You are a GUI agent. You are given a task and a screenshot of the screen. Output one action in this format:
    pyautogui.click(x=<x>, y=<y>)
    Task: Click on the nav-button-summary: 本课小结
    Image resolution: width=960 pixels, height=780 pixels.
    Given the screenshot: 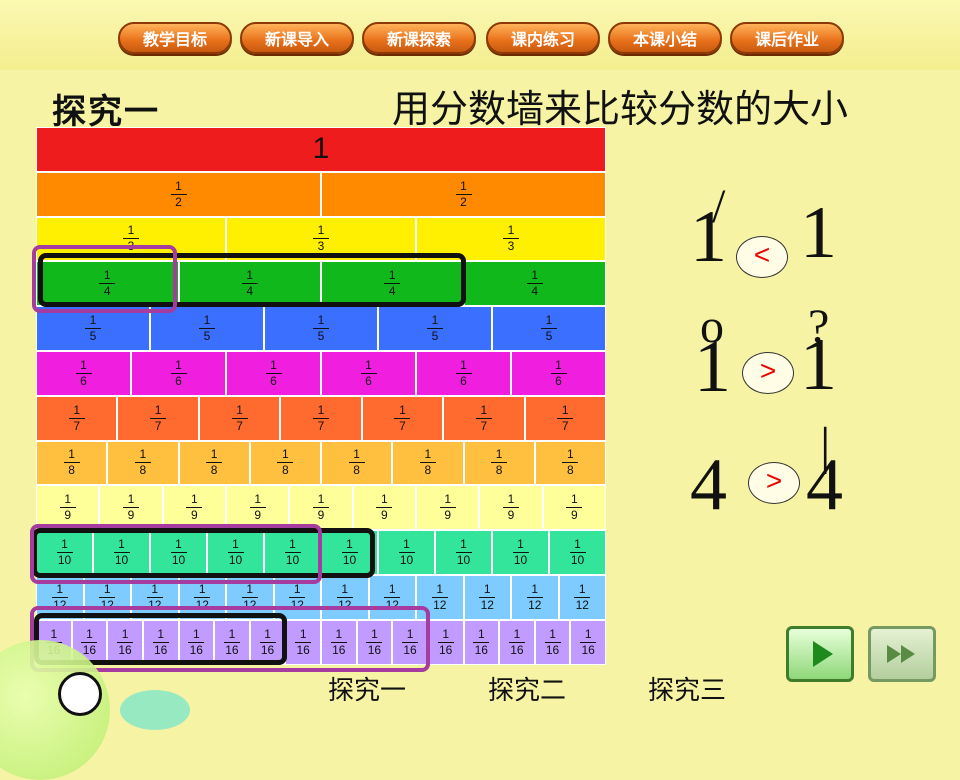 What is the action you would take?
    pyautogui.click(x=665, y=38)
    